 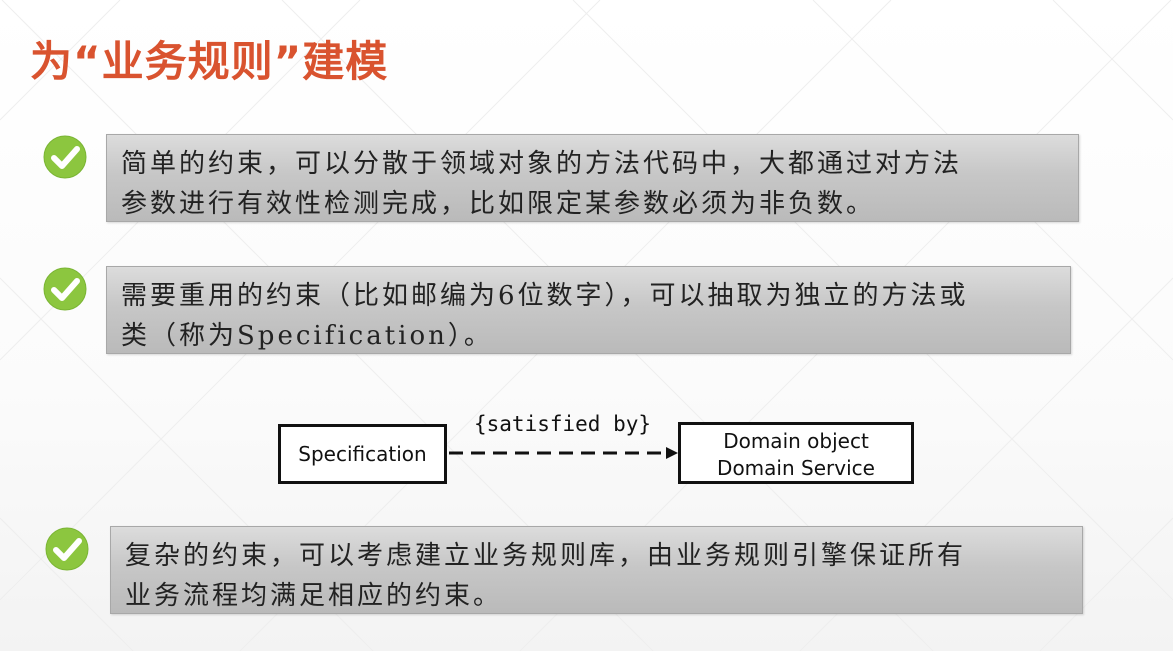 What do you see at coordinates (314, 596) in the screenshot?
I see `bullet-3-line-2: 业务流程均满足相应的约束。` at bounding box center [314, 596].